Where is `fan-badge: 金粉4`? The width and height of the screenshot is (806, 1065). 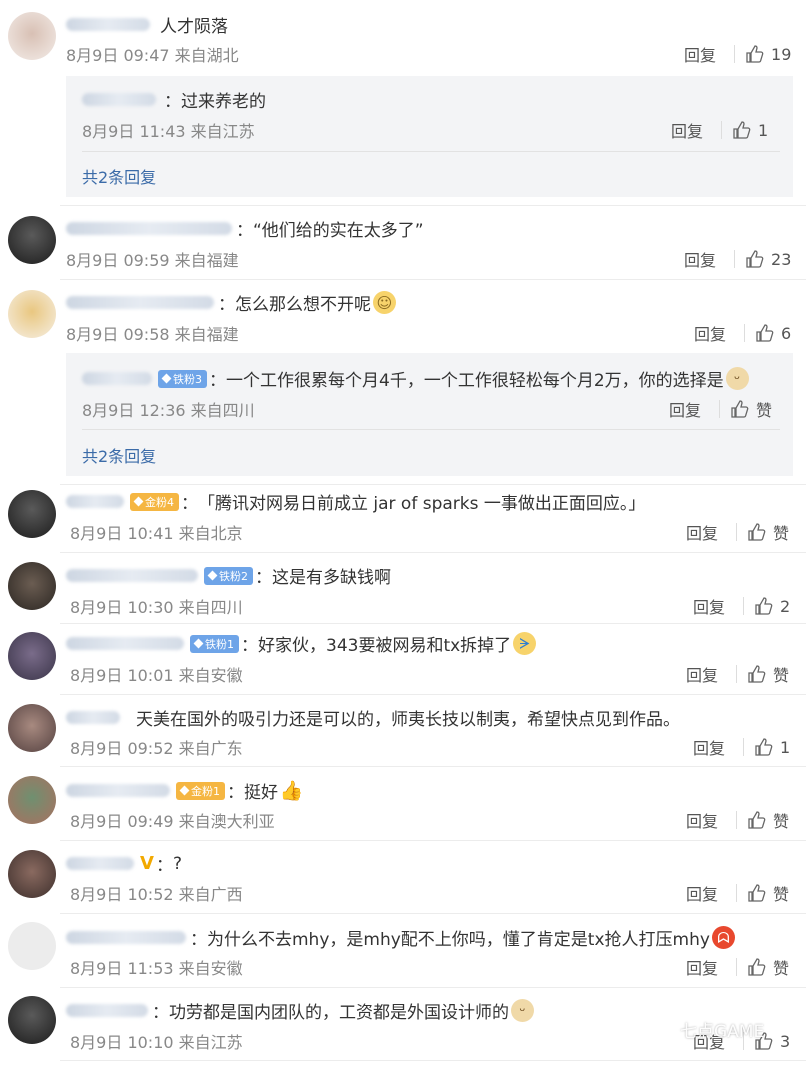
fan-badge: 金粉4 is located at coordinates (154, 501).